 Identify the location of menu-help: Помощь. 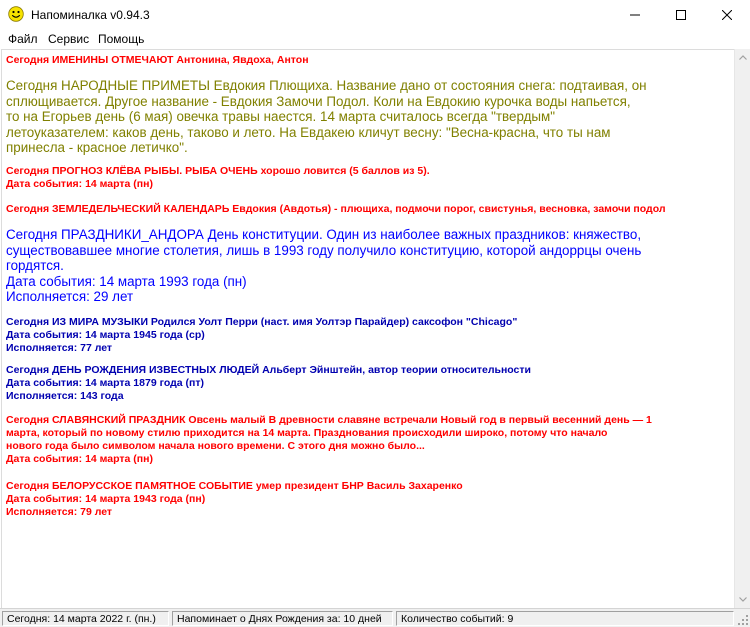
(121, 39).